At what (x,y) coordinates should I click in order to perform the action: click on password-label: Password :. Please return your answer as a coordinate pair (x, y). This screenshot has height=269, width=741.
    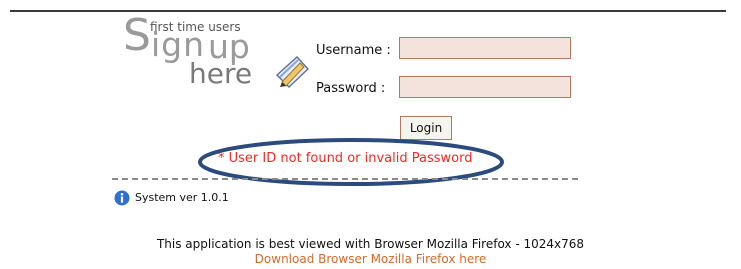
    Looking at the image, I should click on (351, 88).